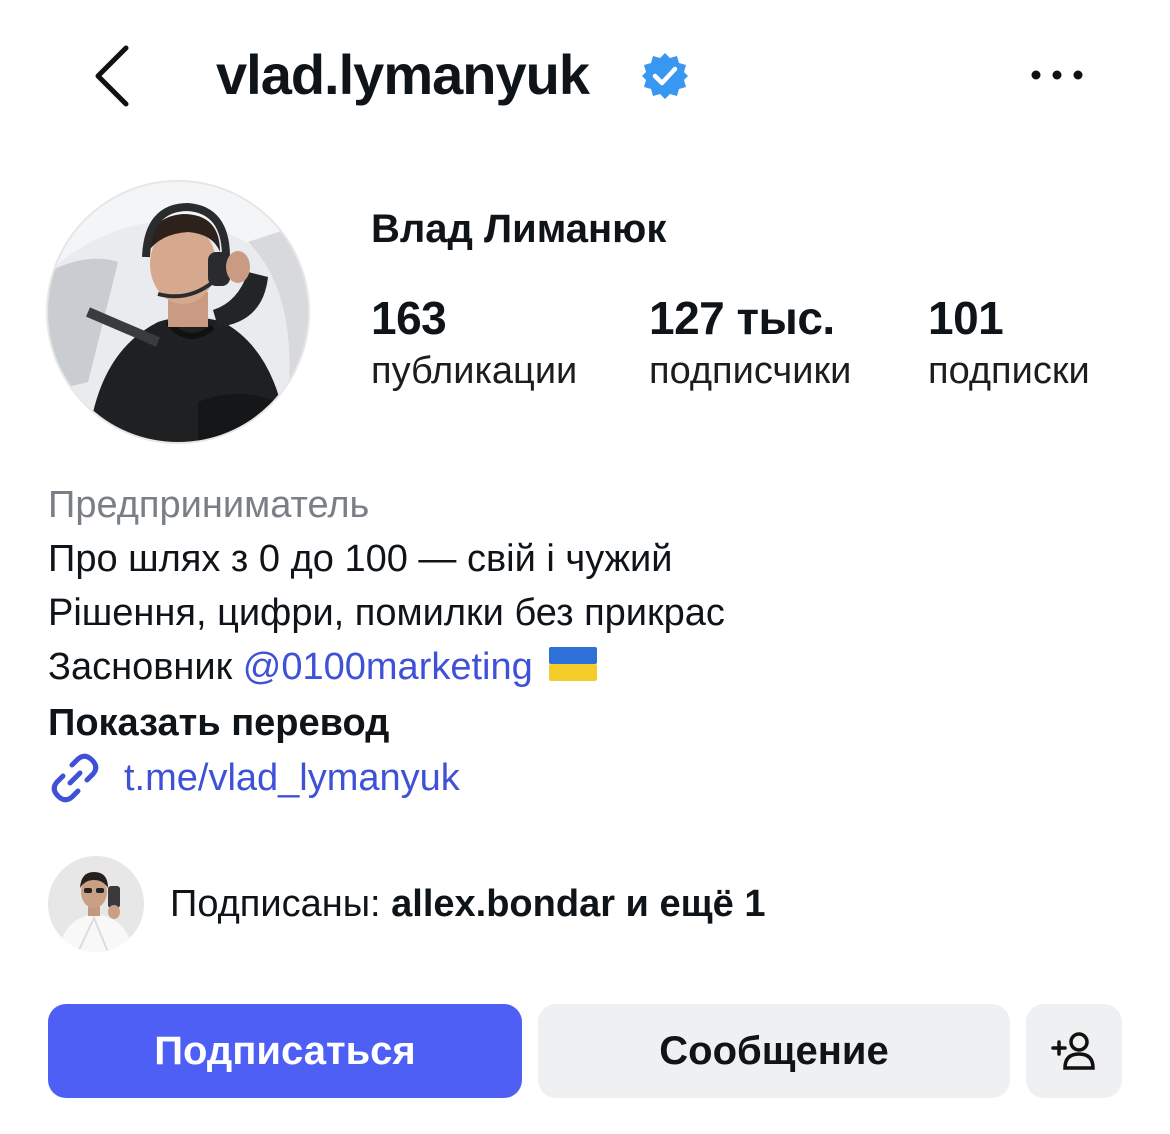 Image resolution: width=1170 pixels, height=1134 pixels. What do you see at coordinates (474, 371) in the screenshot?
I see `stat-posts-label: публикации` at bounding box center [474, 371].